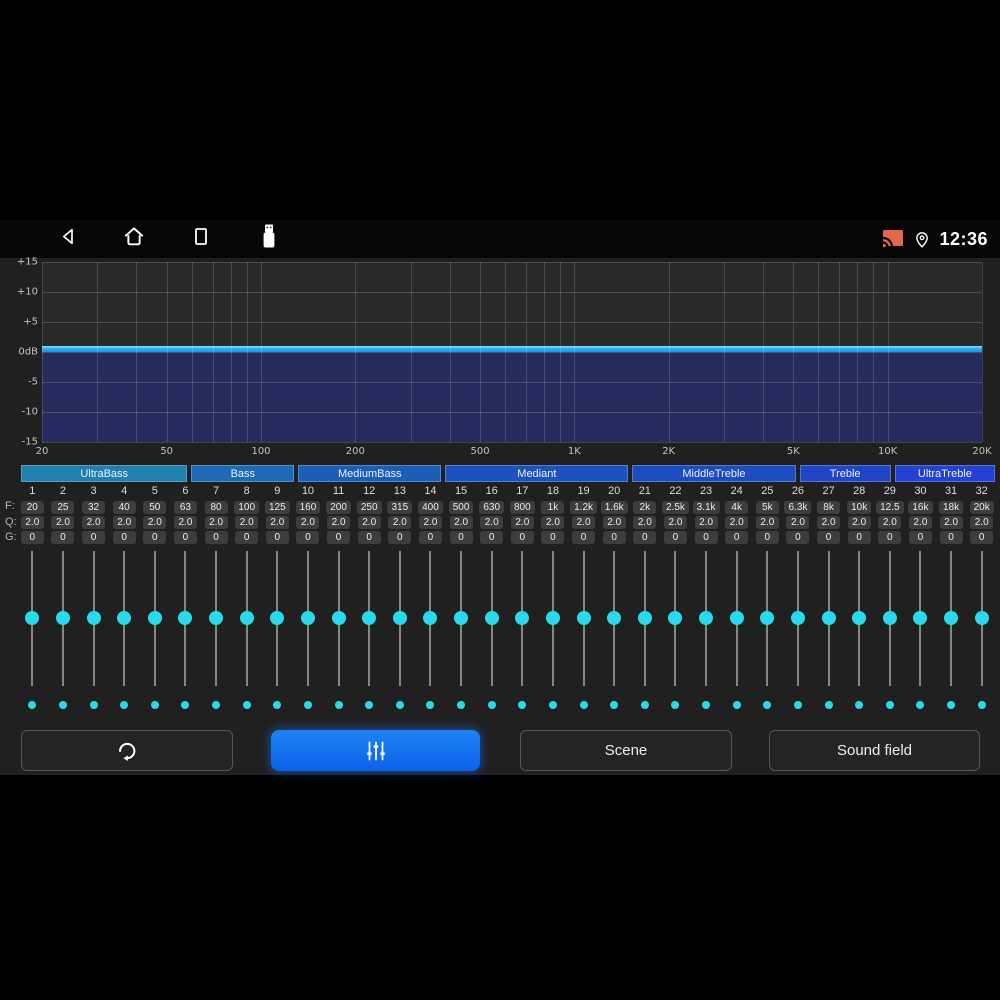 The height and width of the screenshot is (1000, 1000). What do you see at coordinates (185, 507) in the screenshot?
I see `freq-value-box: 63` at bounding box center [185, 507].